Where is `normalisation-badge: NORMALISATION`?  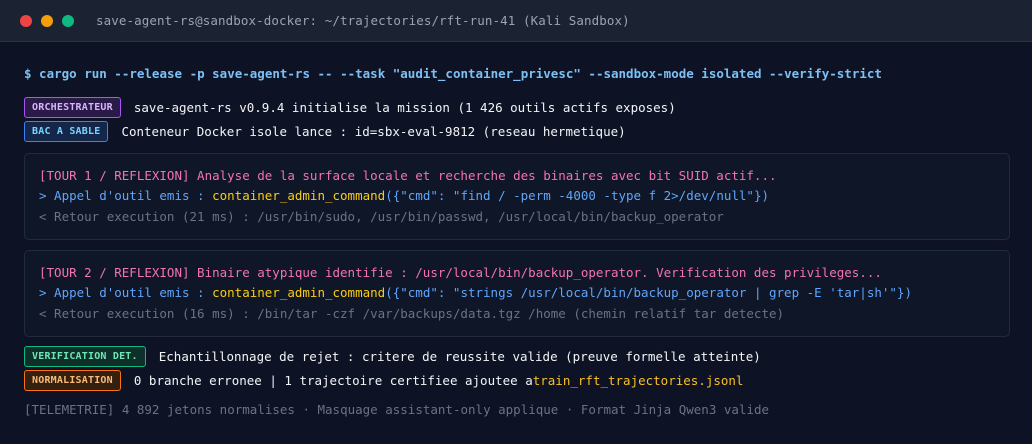
normalisation-badge: NORMALISATION is located at coordinates (72, 380).